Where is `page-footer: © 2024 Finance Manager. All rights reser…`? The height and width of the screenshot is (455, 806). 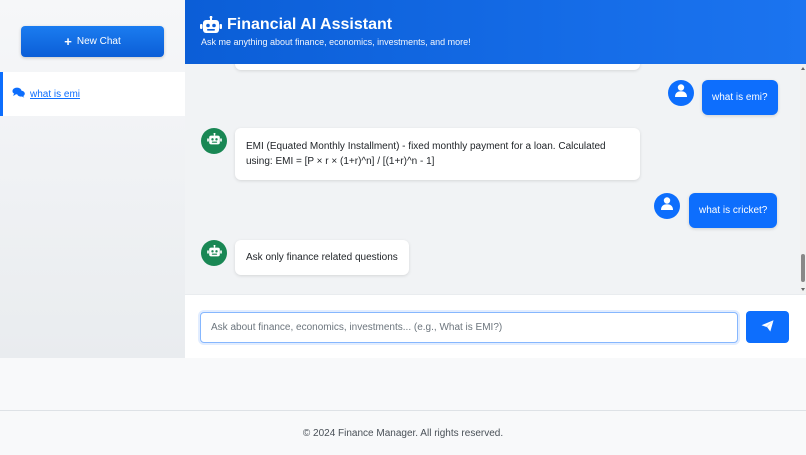
page-footer: © 2024 Finance Manager. All rights reser… is located at coordinates (403, 432).